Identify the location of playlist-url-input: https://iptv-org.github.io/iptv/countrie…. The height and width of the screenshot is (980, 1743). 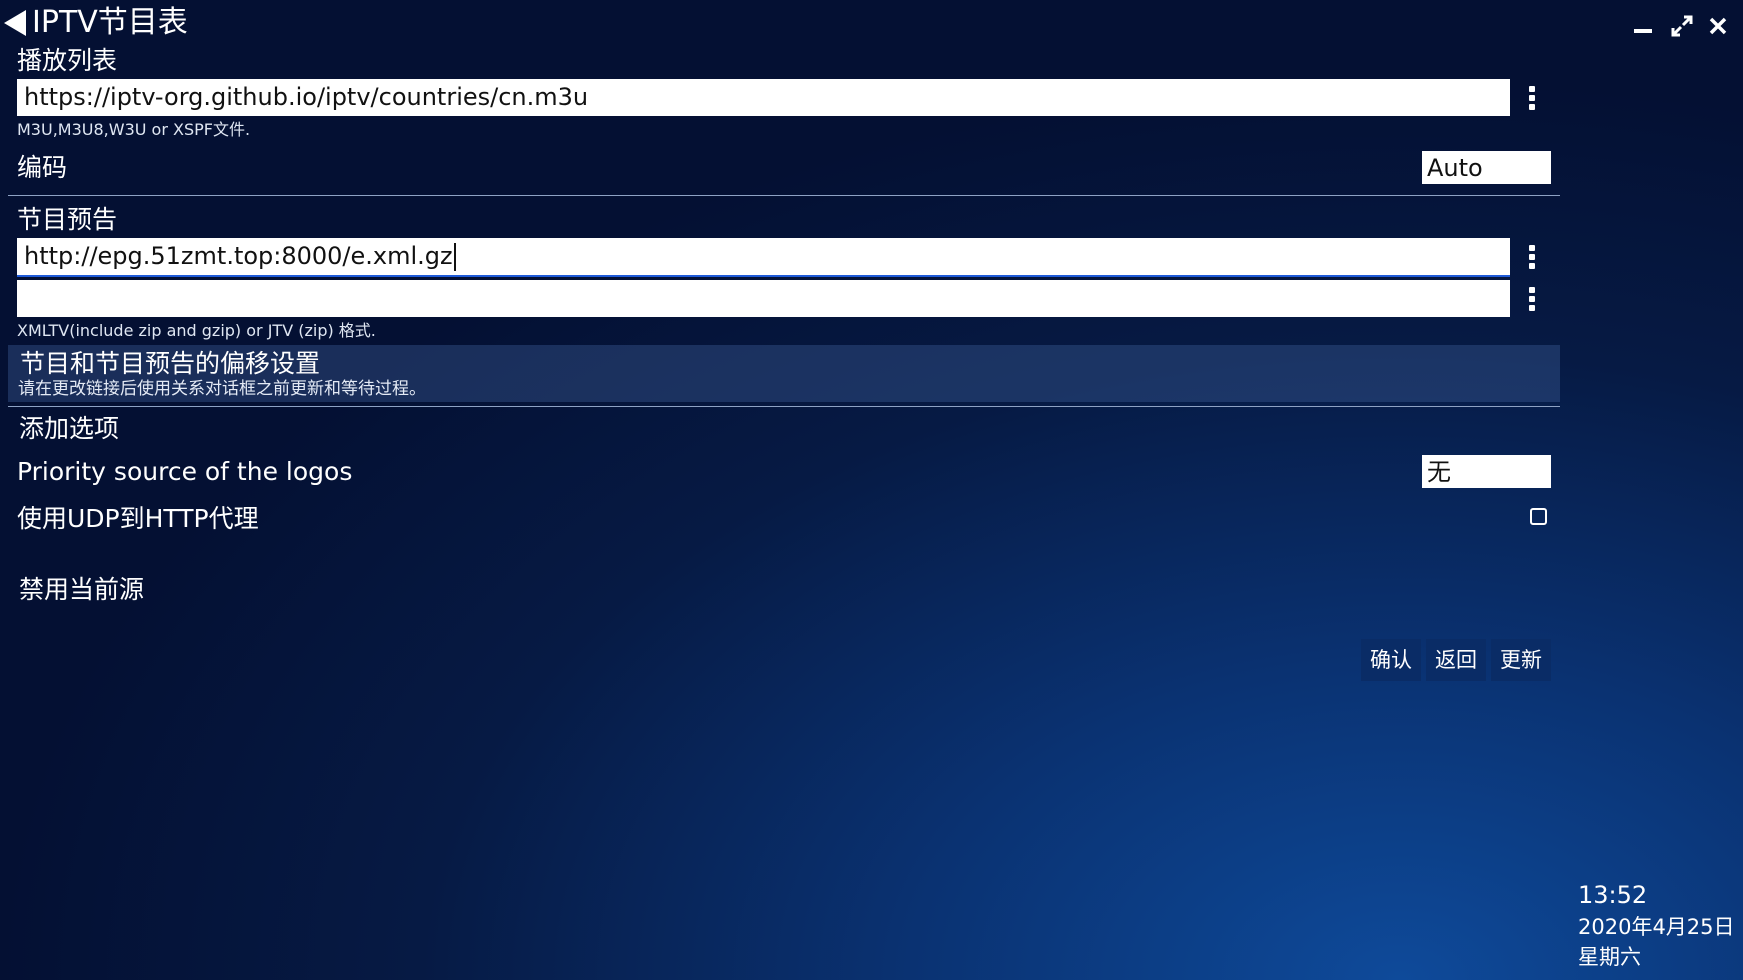
(763, 97).